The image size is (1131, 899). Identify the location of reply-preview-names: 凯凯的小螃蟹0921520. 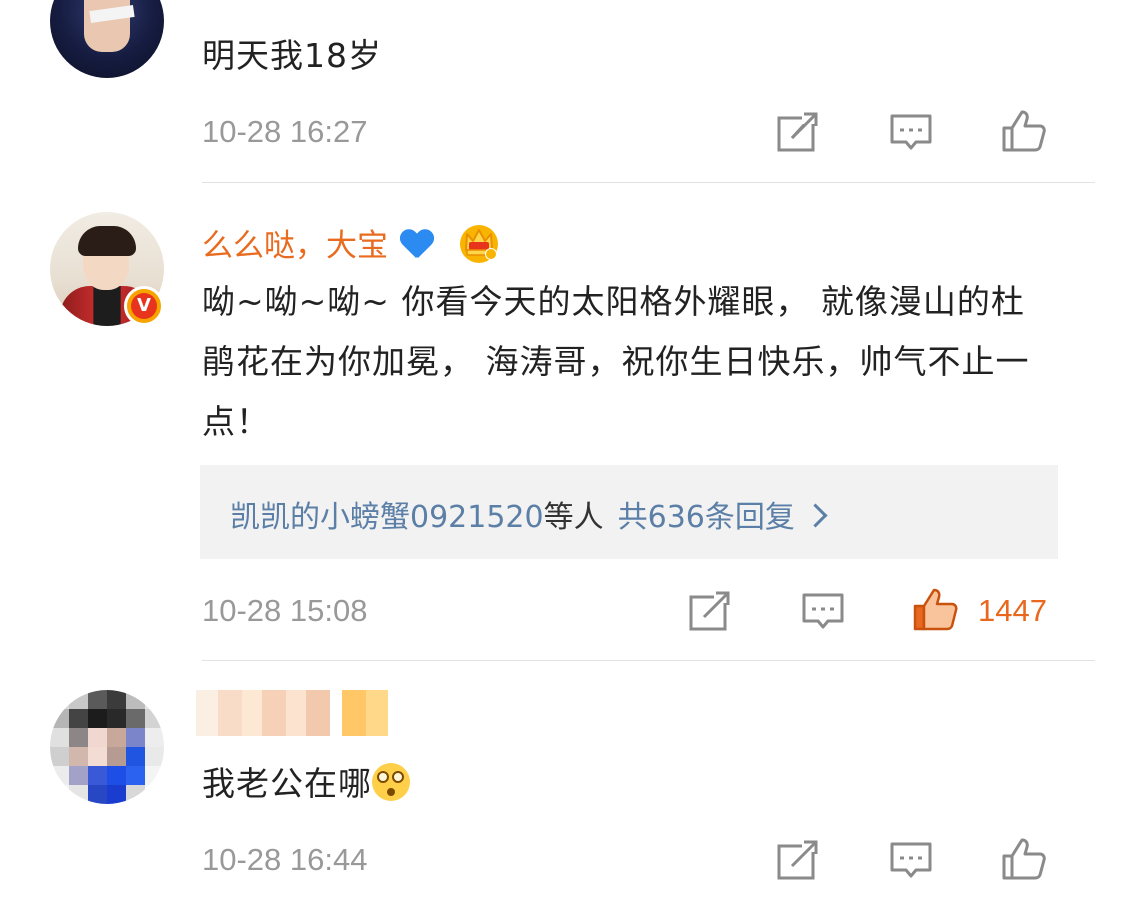
(387, 517).